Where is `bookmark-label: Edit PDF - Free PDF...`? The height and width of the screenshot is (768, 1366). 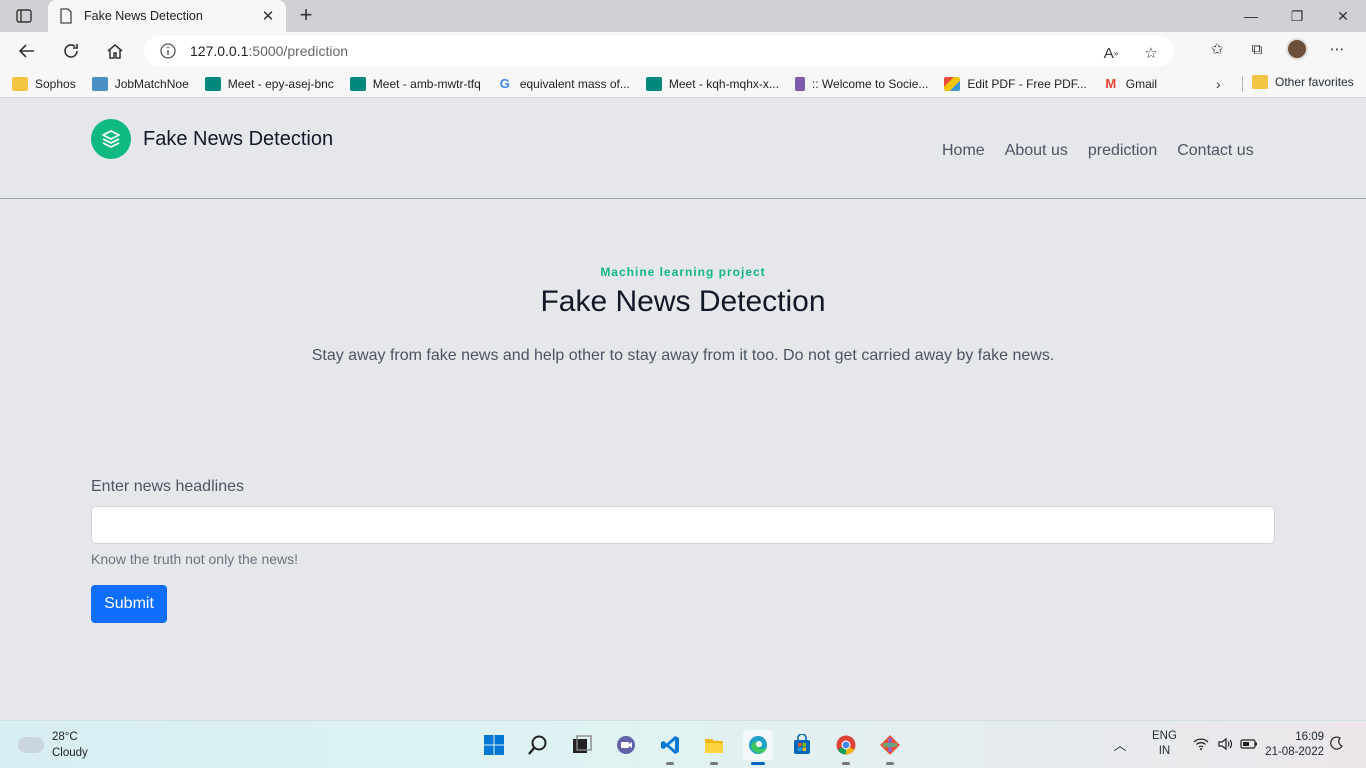 bookmark-label: Edit PDF - Free PDF... is located at coordinates (1027, 83).